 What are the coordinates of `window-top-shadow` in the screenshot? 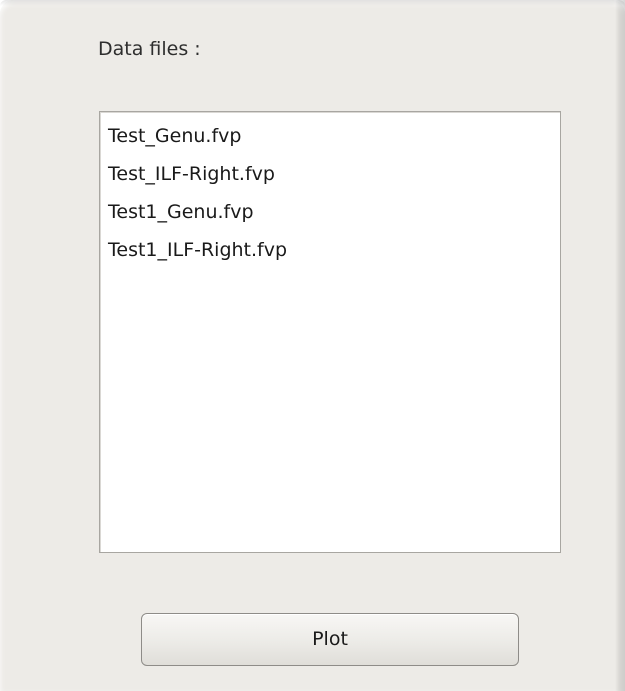 It's located at (312, 3).